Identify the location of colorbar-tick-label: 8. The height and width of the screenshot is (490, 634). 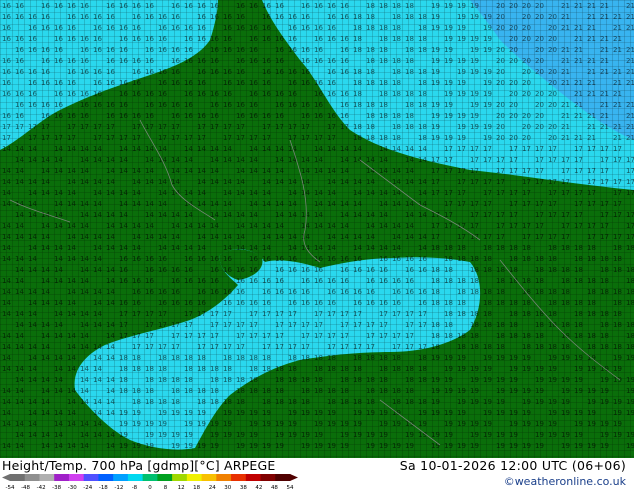
(166, 487).